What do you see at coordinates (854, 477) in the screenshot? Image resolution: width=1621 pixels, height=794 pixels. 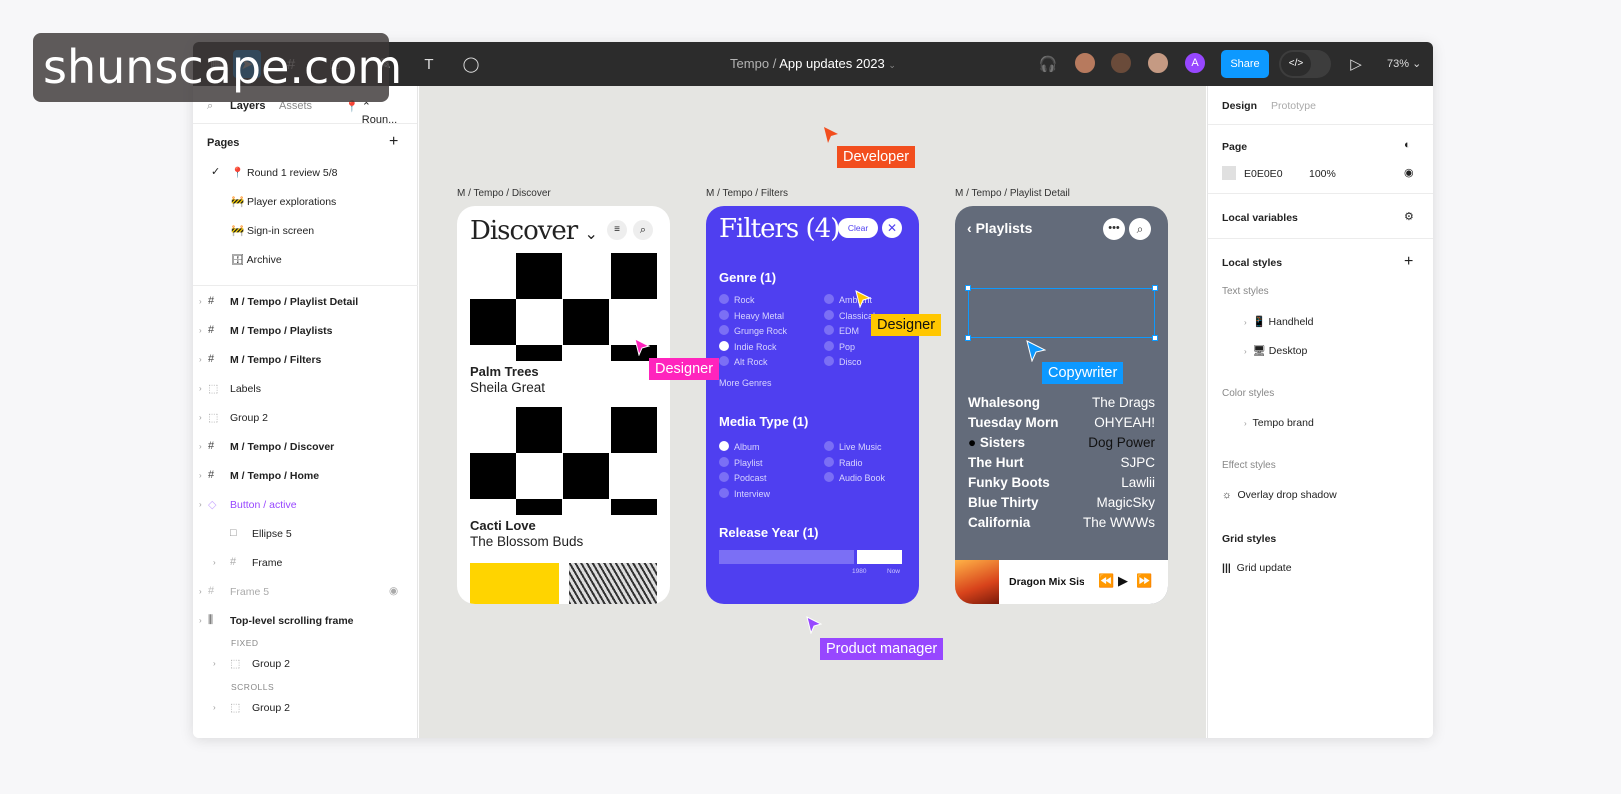 I see `media-option: Audio Book` at bounding box center [854, 477].